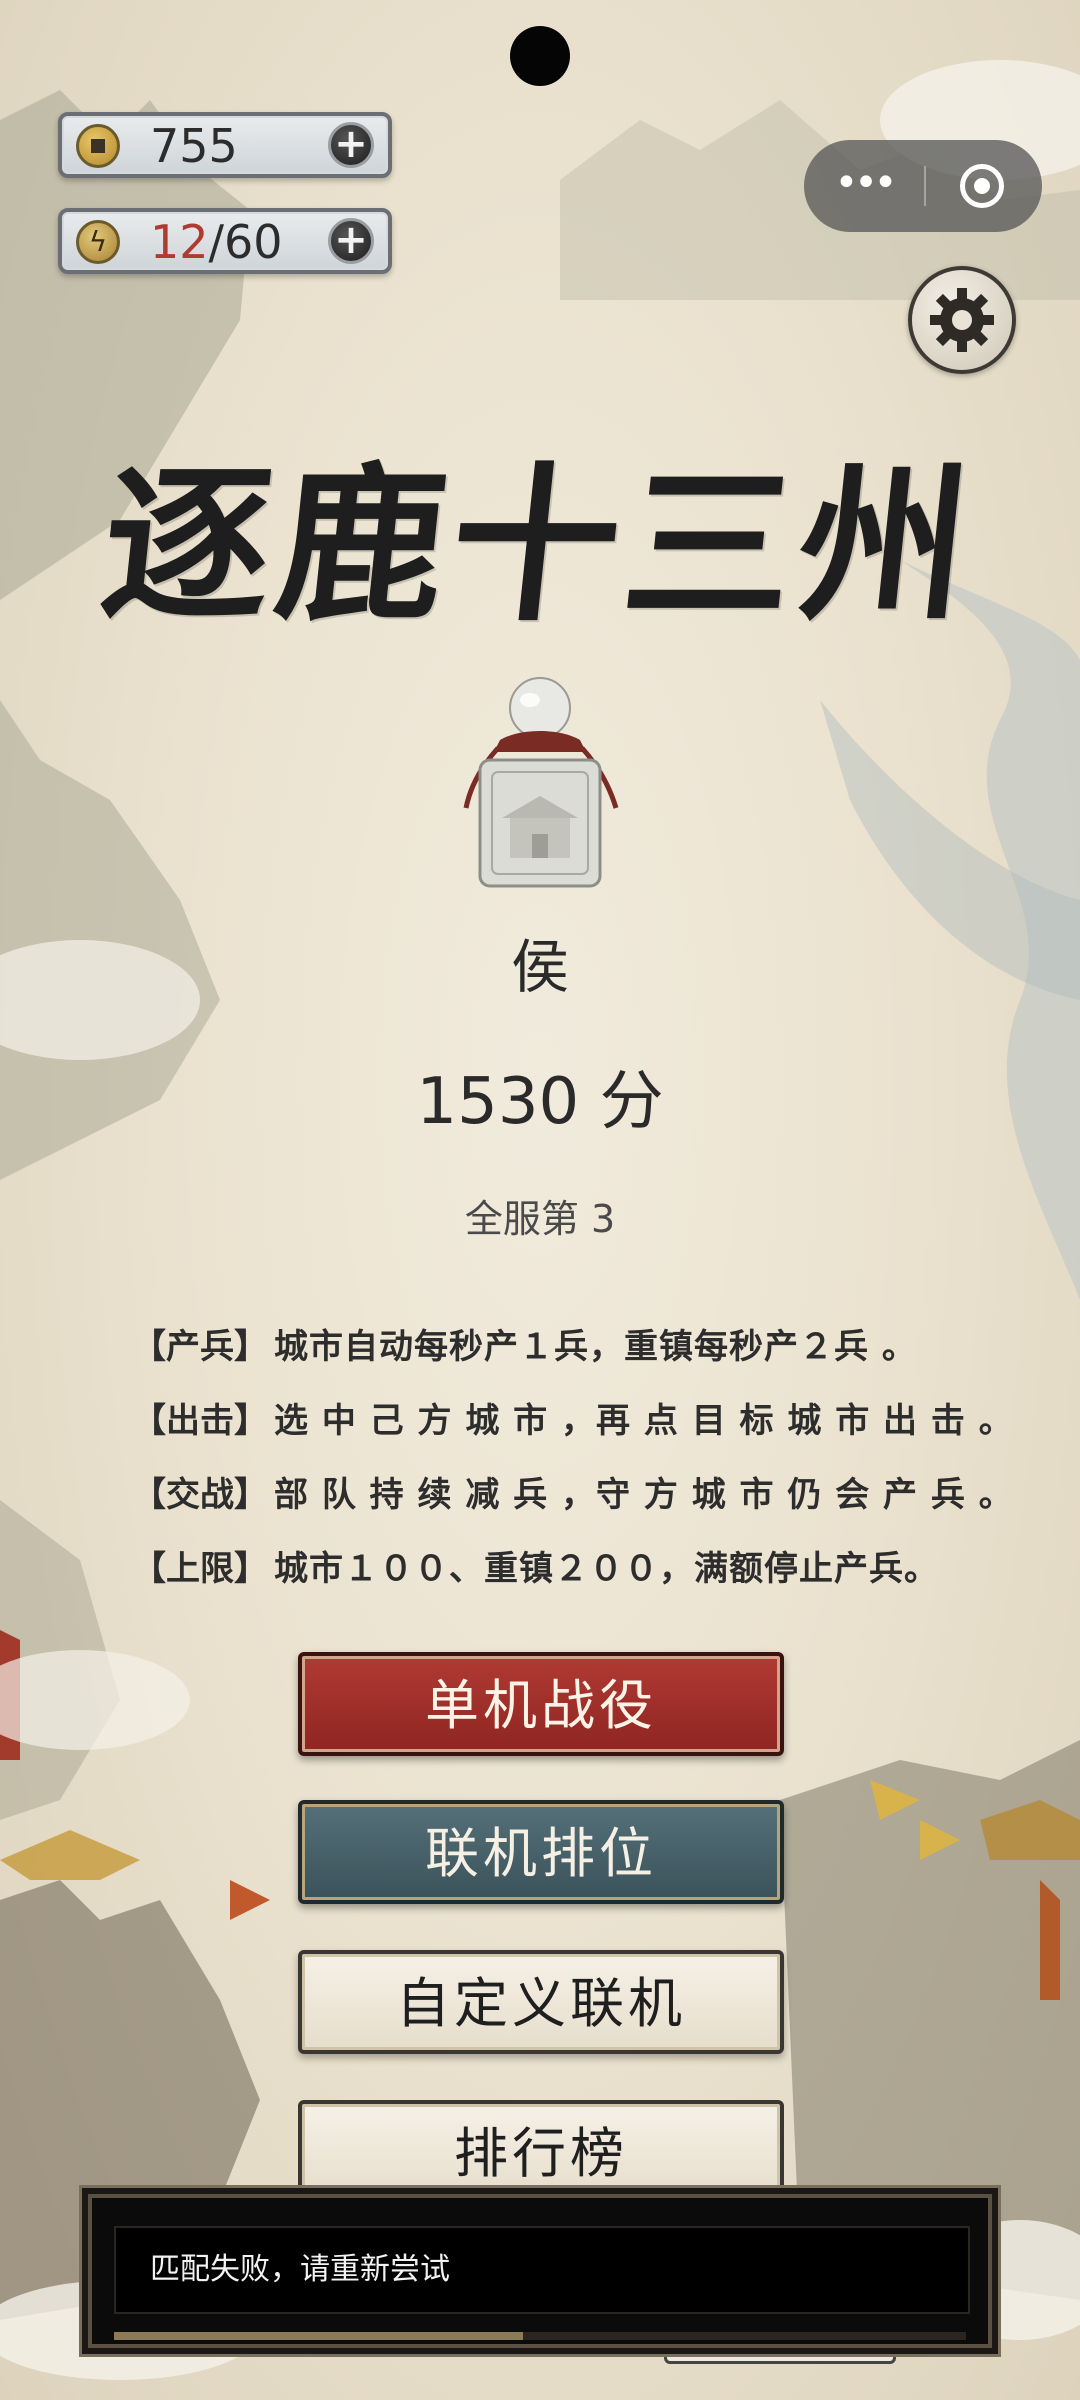 The width and height of the screenshot is (1080, 2400). What do you see at coordinates (300, 2269) in the screenshot?
I see `toast-message: 匹配失败，请重新尝试` at bounding box center [300, 2269].